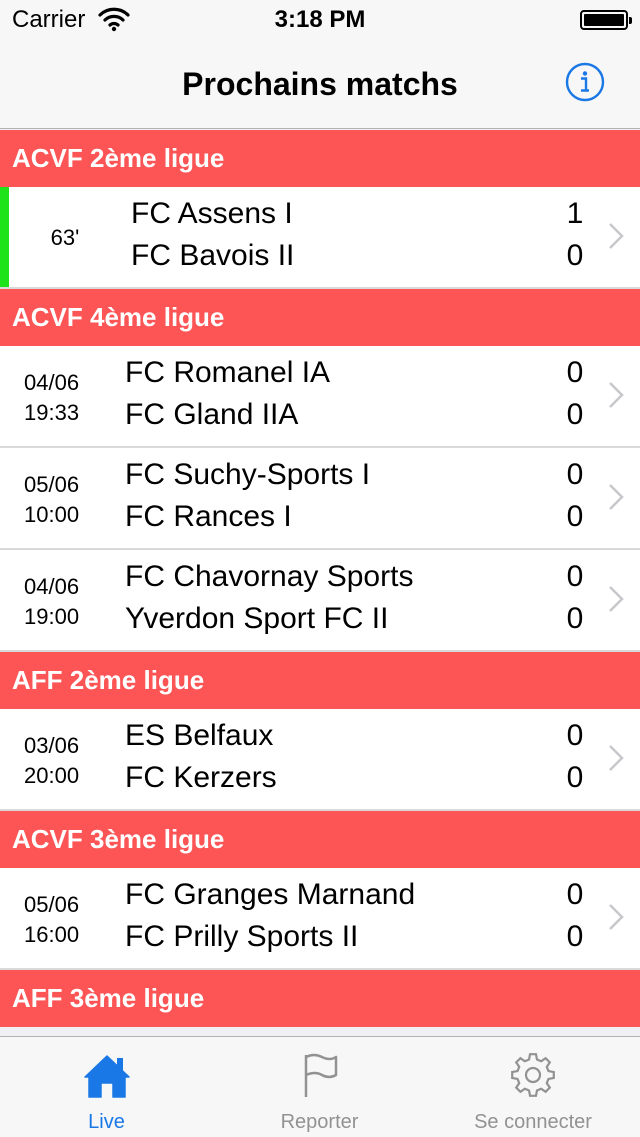  I want to click on section-header: ACVF 2ème ligue, so click(320, 158).